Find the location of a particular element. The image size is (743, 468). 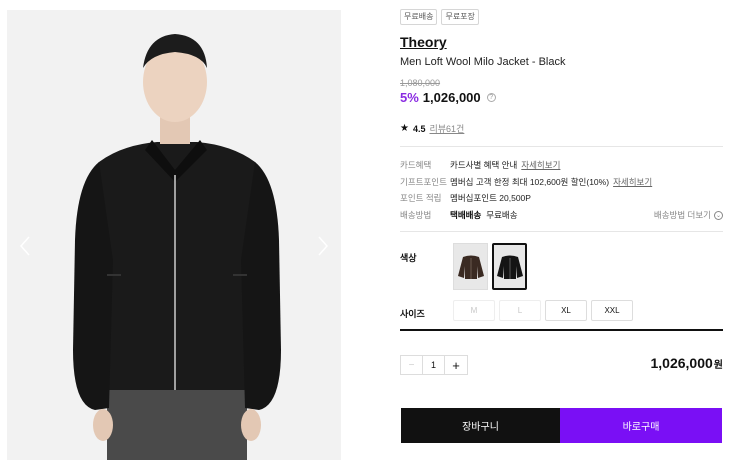

quantity-value: 1 is located at coordinates (434, 365).